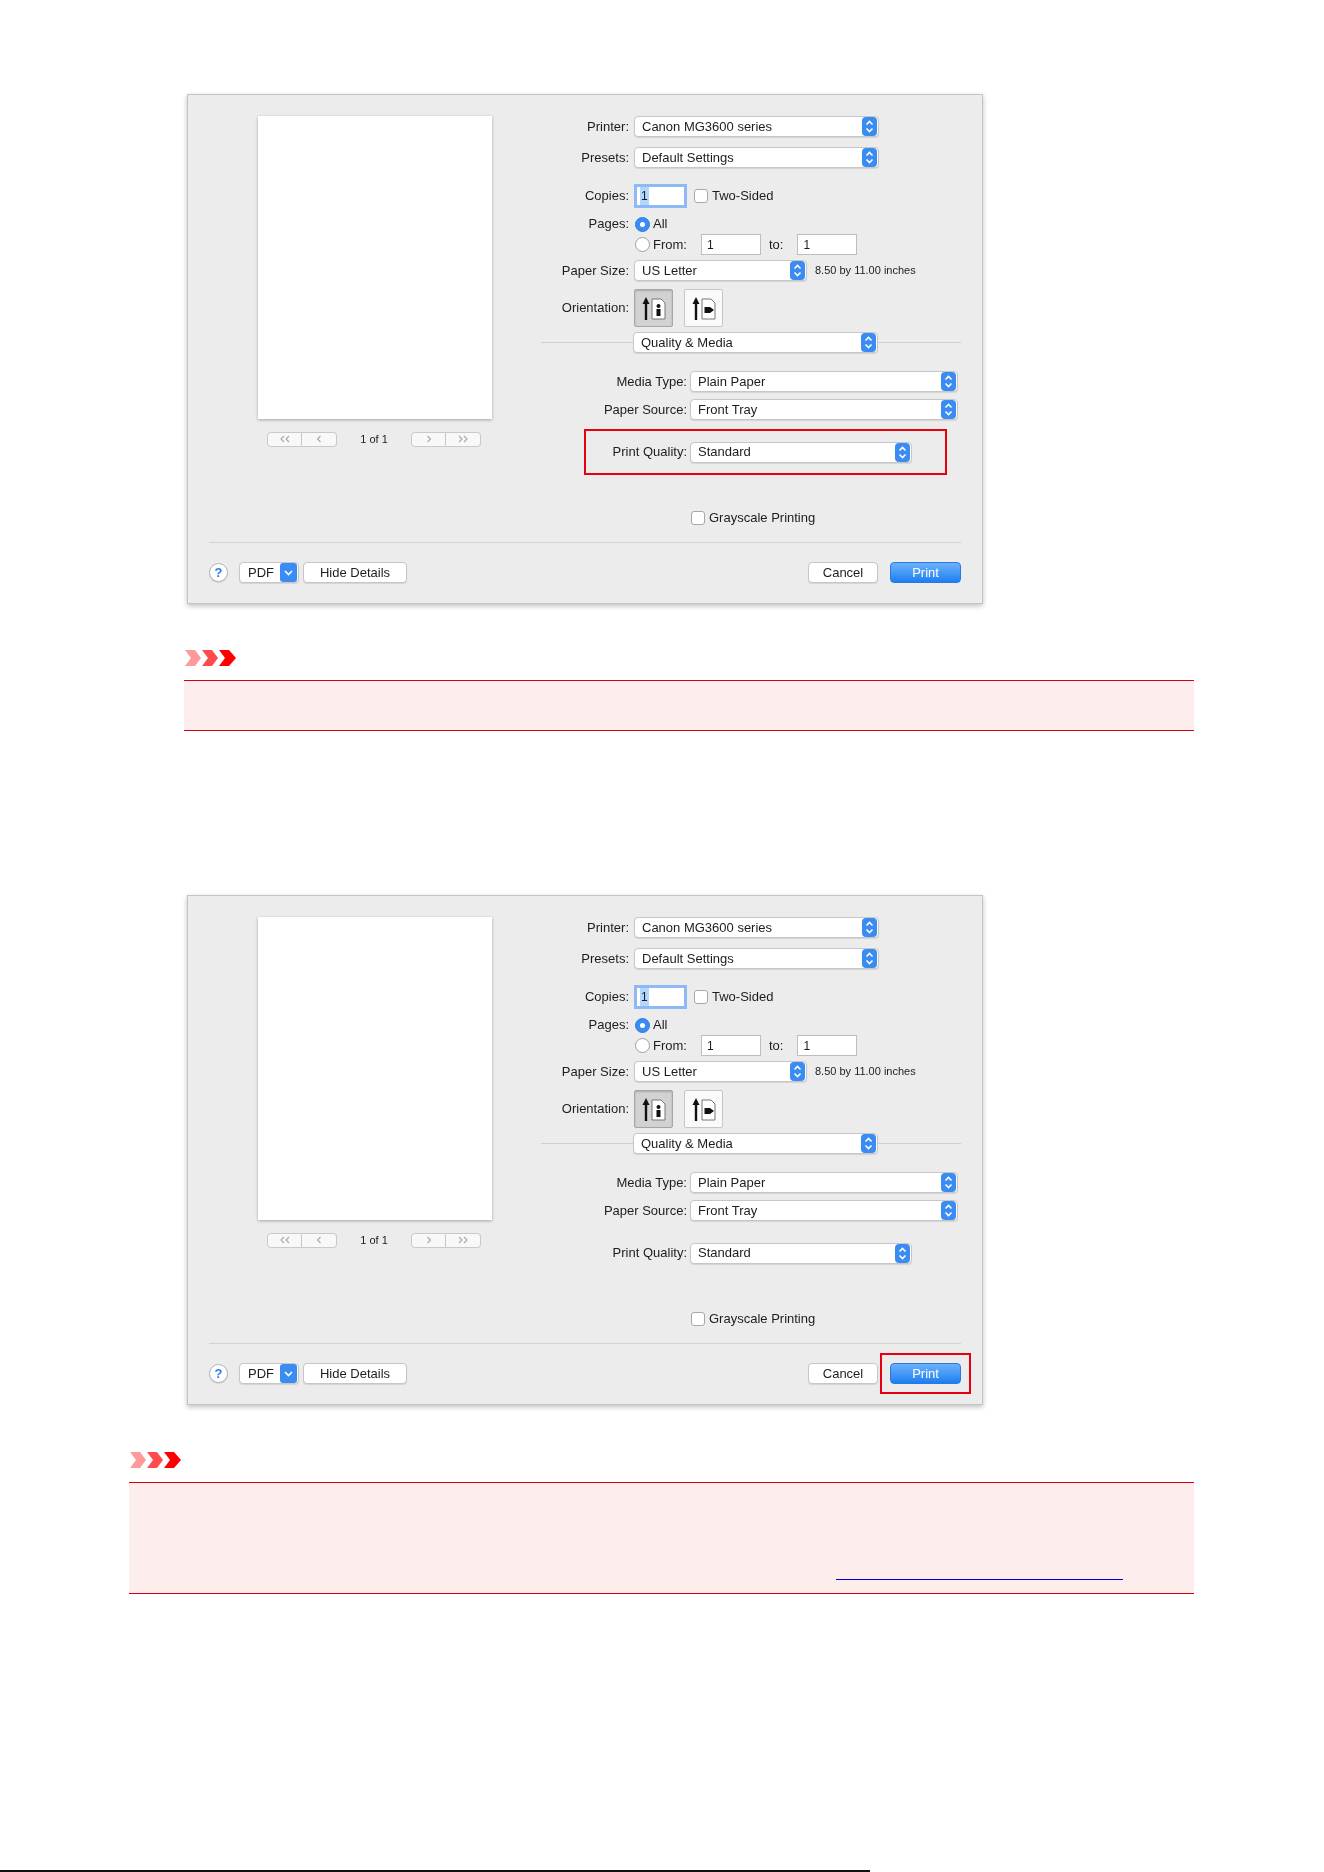  I want to click on field-label: Presets:, so click(605, 958).